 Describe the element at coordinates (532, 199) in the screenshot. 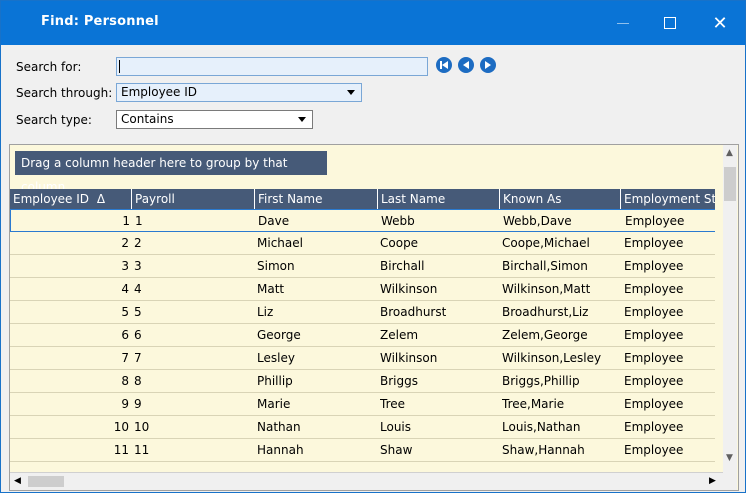

I see `column-header-label: Known As` at that location.